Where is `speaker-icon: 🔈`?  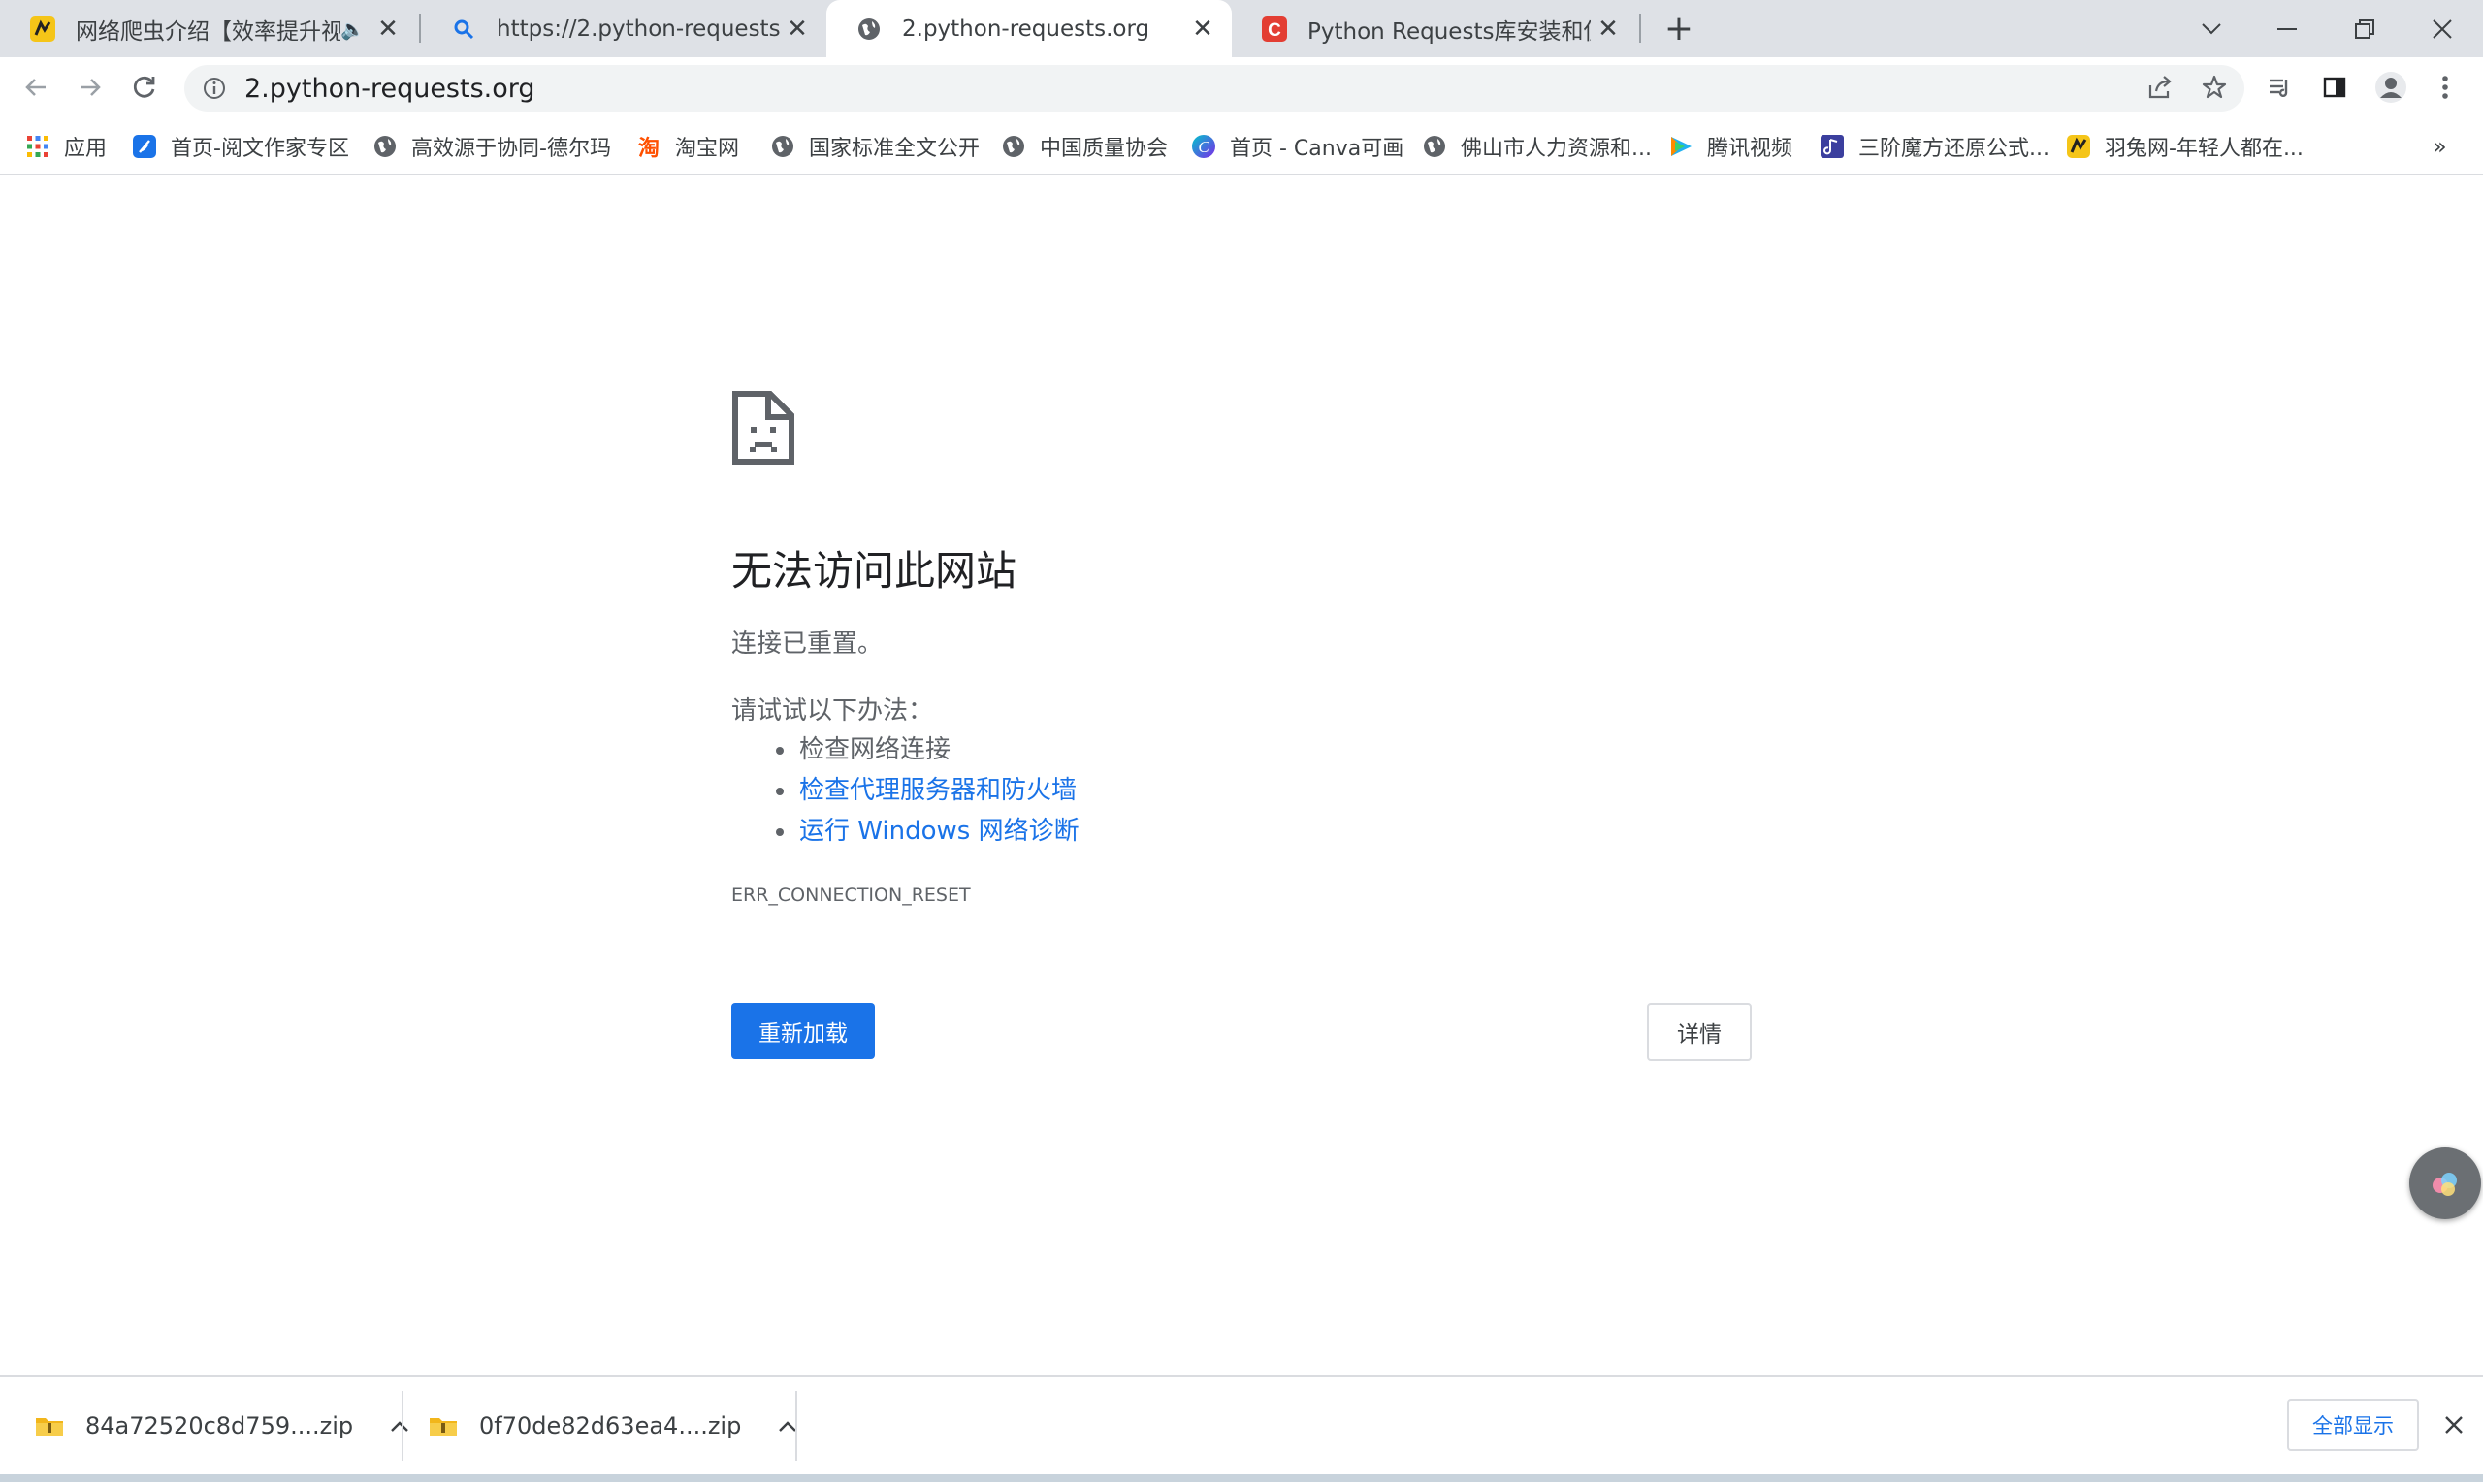 speaker-icon: 🔈 is located at coordinates (353, 29).